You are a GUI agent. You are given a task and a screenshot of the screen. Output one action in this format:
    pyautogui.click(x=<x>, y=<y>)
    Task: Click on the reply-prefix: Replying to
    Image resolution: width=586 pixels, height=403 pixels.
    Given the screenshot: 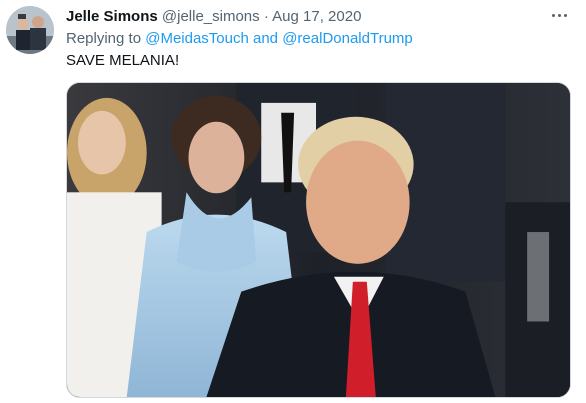 What is the action you would take?
    pyautogui.click(x=104, y=38)
    